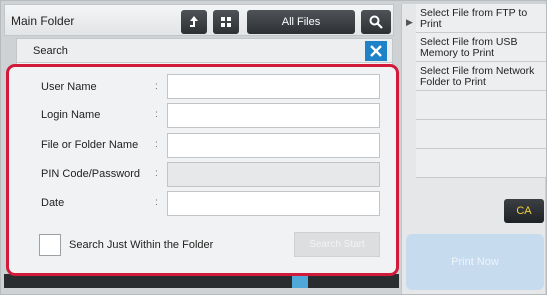 The width and height of the screenshot is (547, 295). I want to click on top-bar: Main Folder All Files, so click(199, 20).